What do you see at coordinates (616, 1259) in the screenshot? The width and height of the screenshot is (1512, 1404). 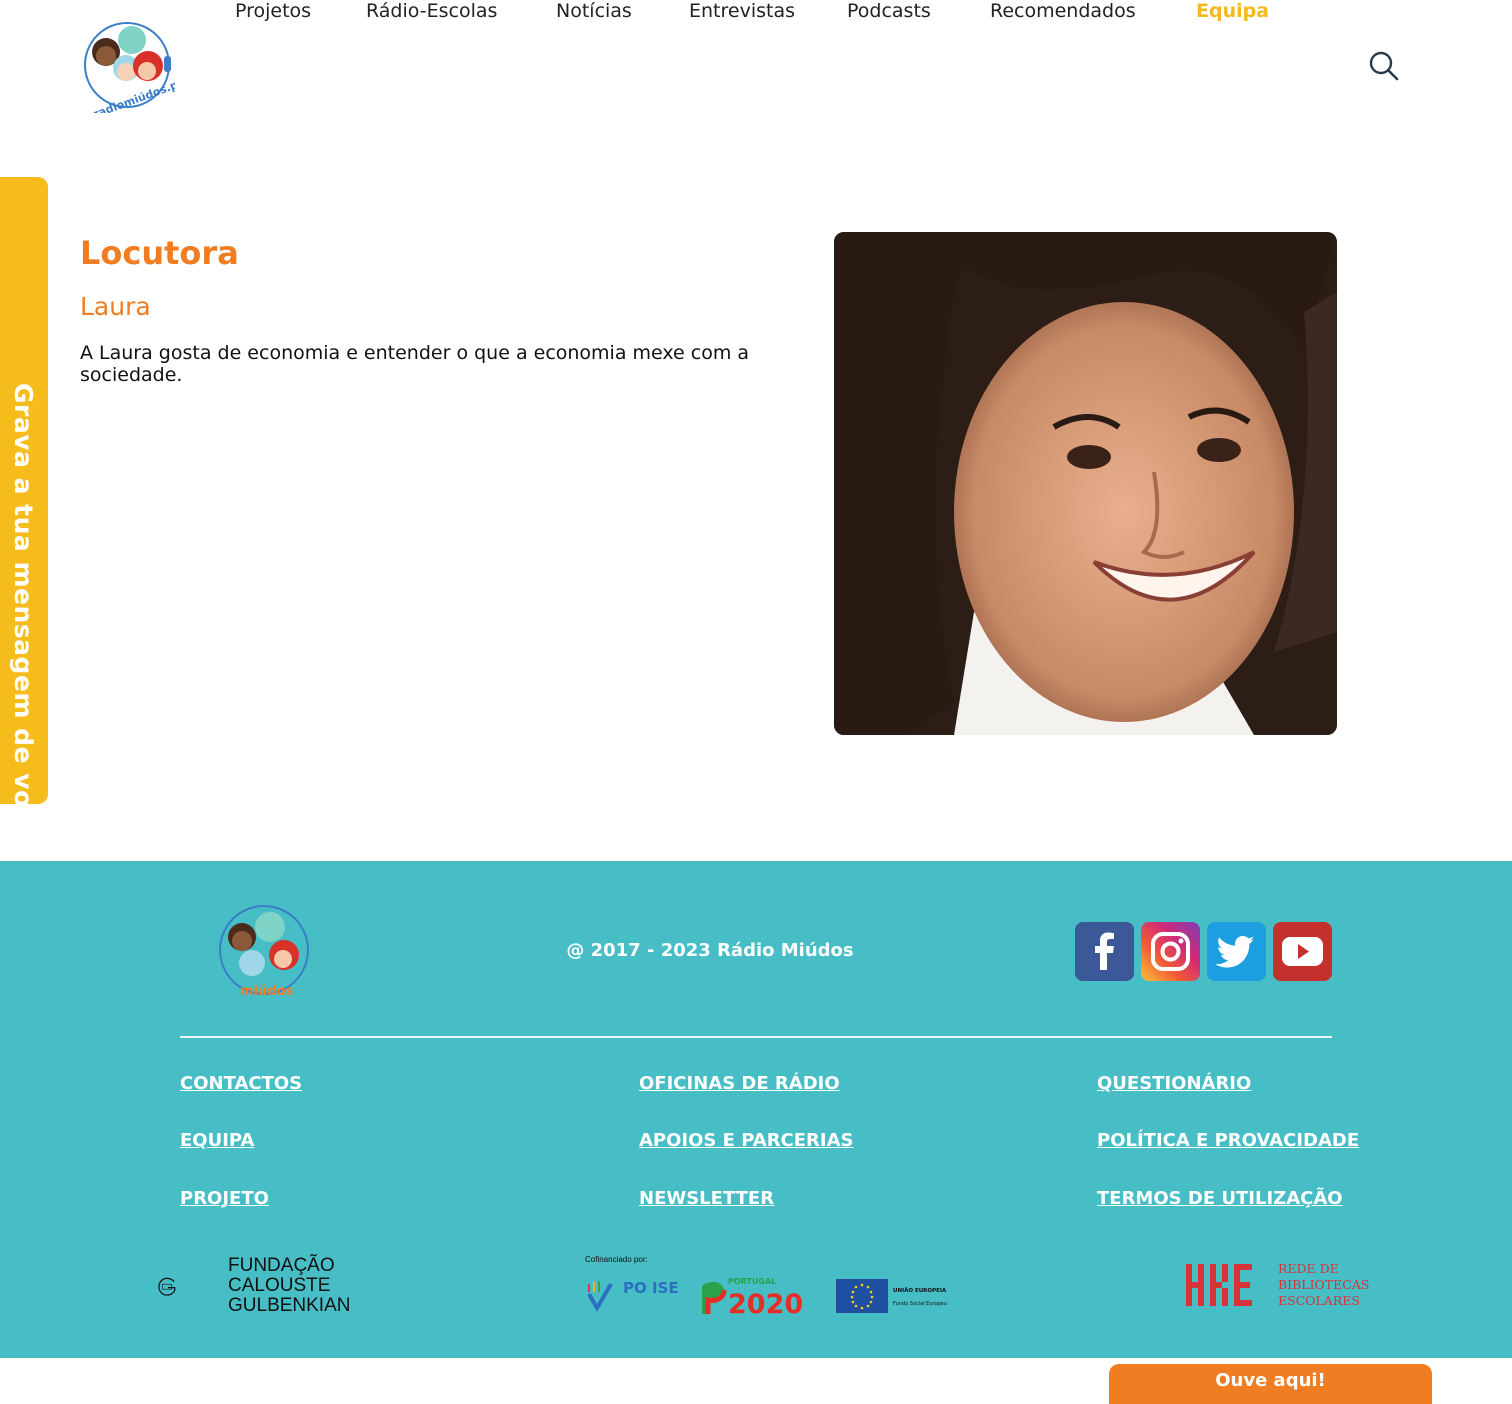 I see `cofinanced-label: Cofinanciado por:` at bounding box center [616, 1259].